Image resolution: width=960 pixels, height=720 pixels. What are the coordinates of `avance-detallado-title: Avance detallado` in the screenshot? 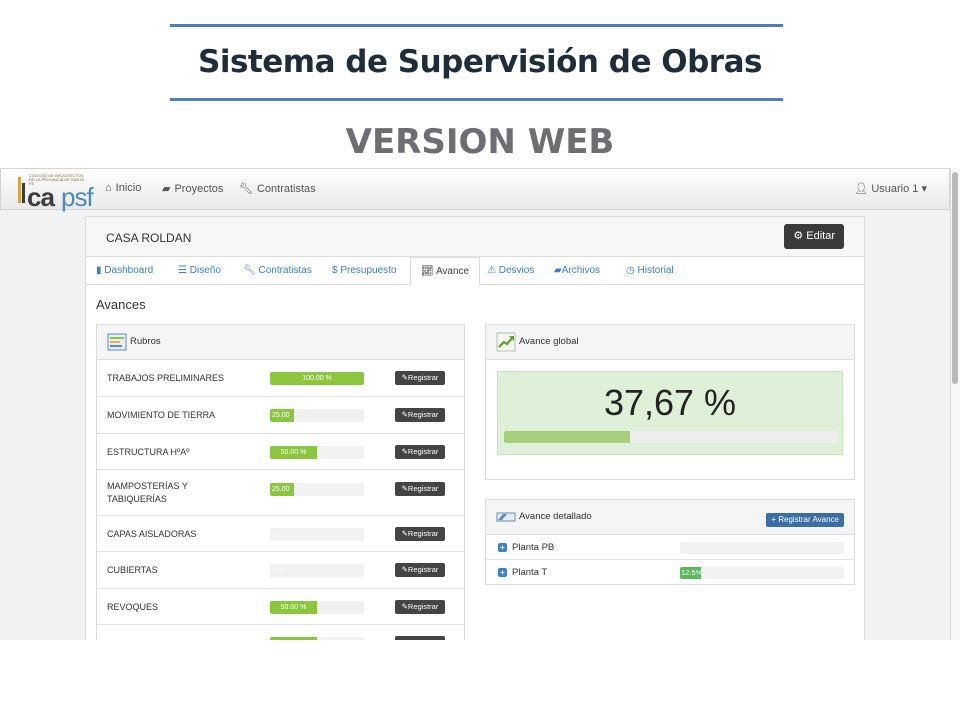 It's located at (555, 516).